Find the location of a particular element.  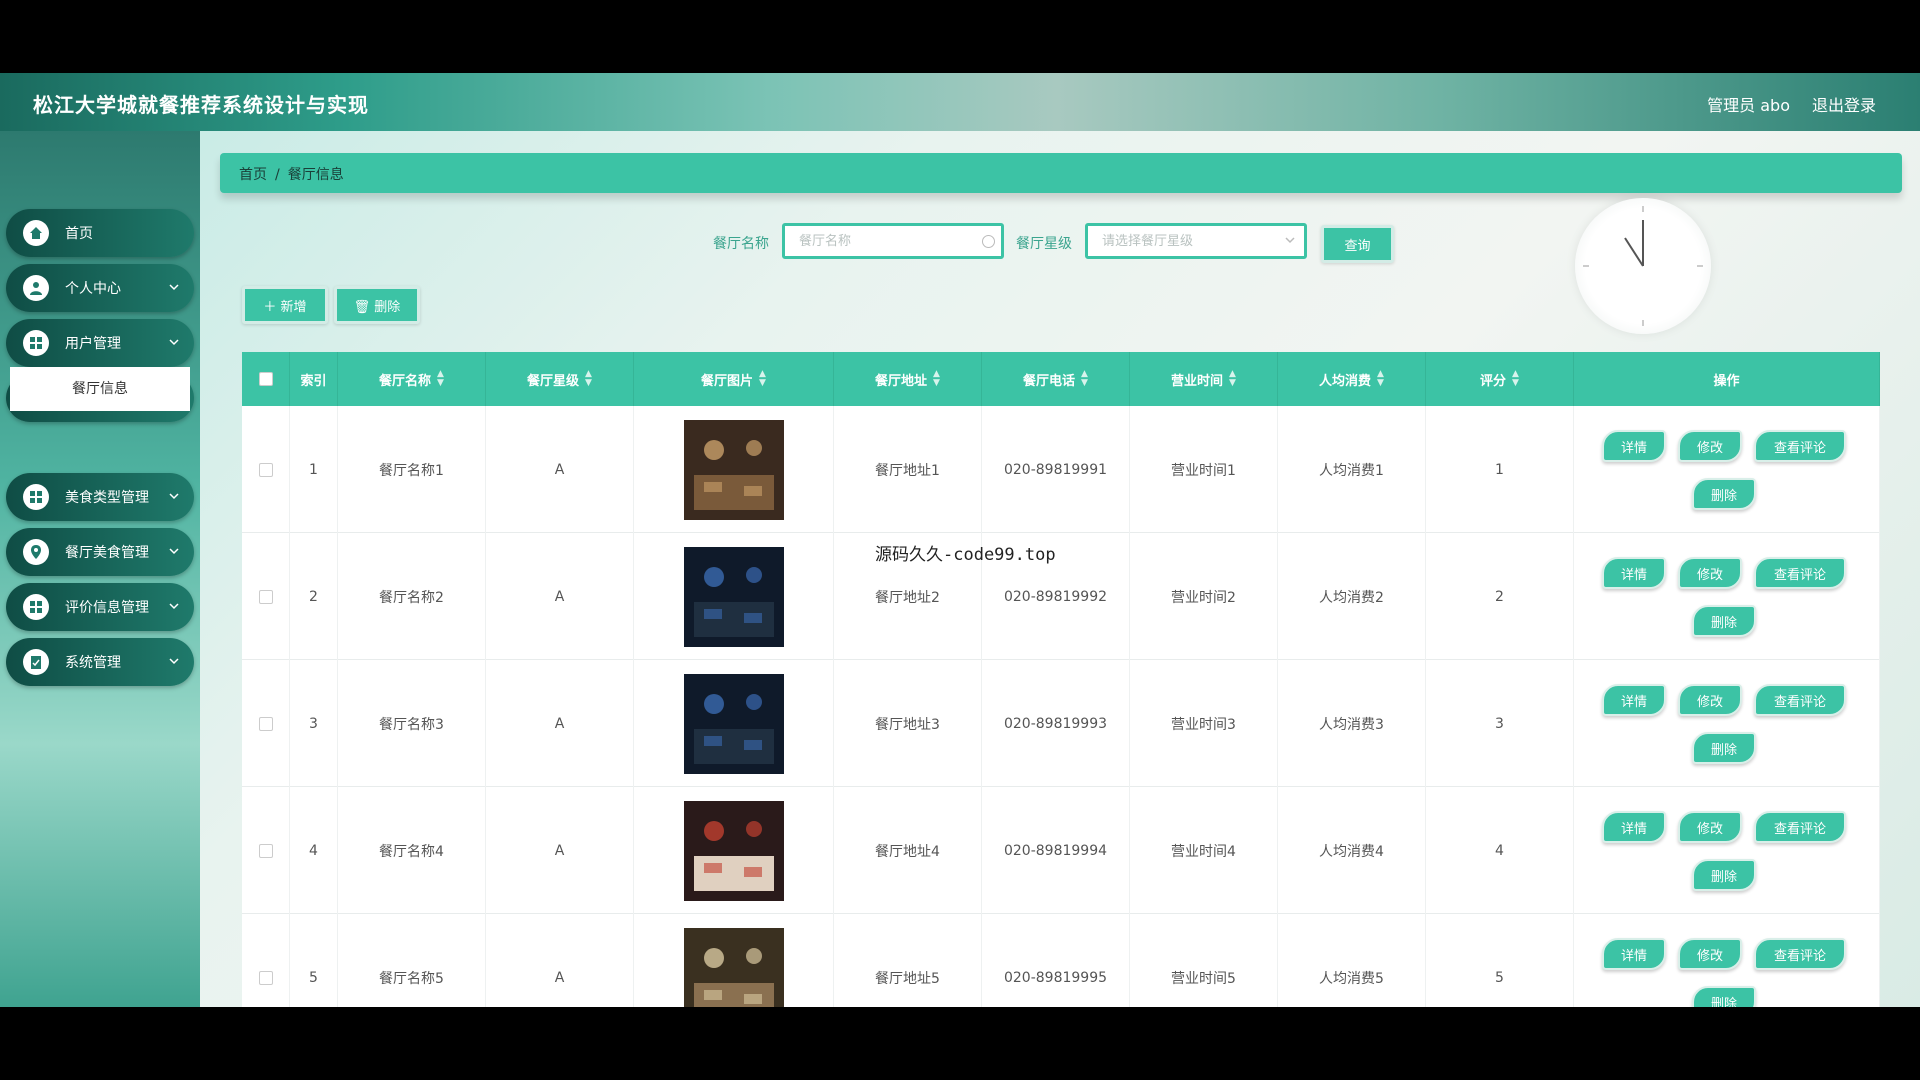

sidebar-item-label: 餐厅美食管理 is located at coordinates (107, 553).